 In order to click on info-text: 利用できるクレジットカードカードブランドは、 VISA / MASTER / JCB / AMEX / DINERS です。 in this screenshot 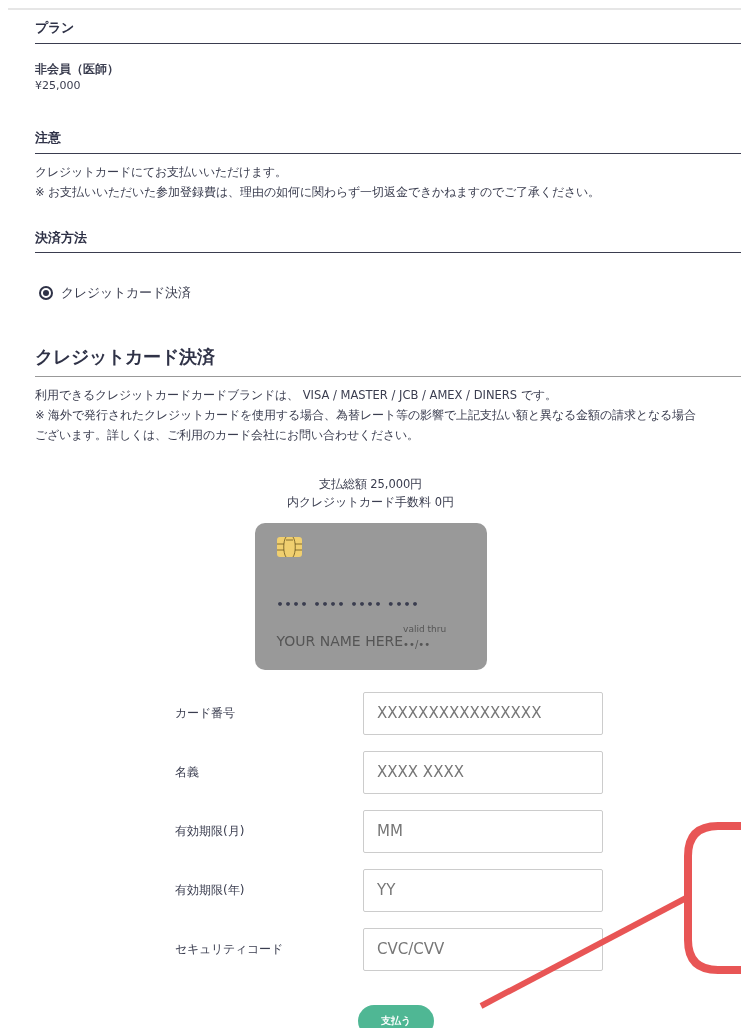, I will do `click(296, 395)`.